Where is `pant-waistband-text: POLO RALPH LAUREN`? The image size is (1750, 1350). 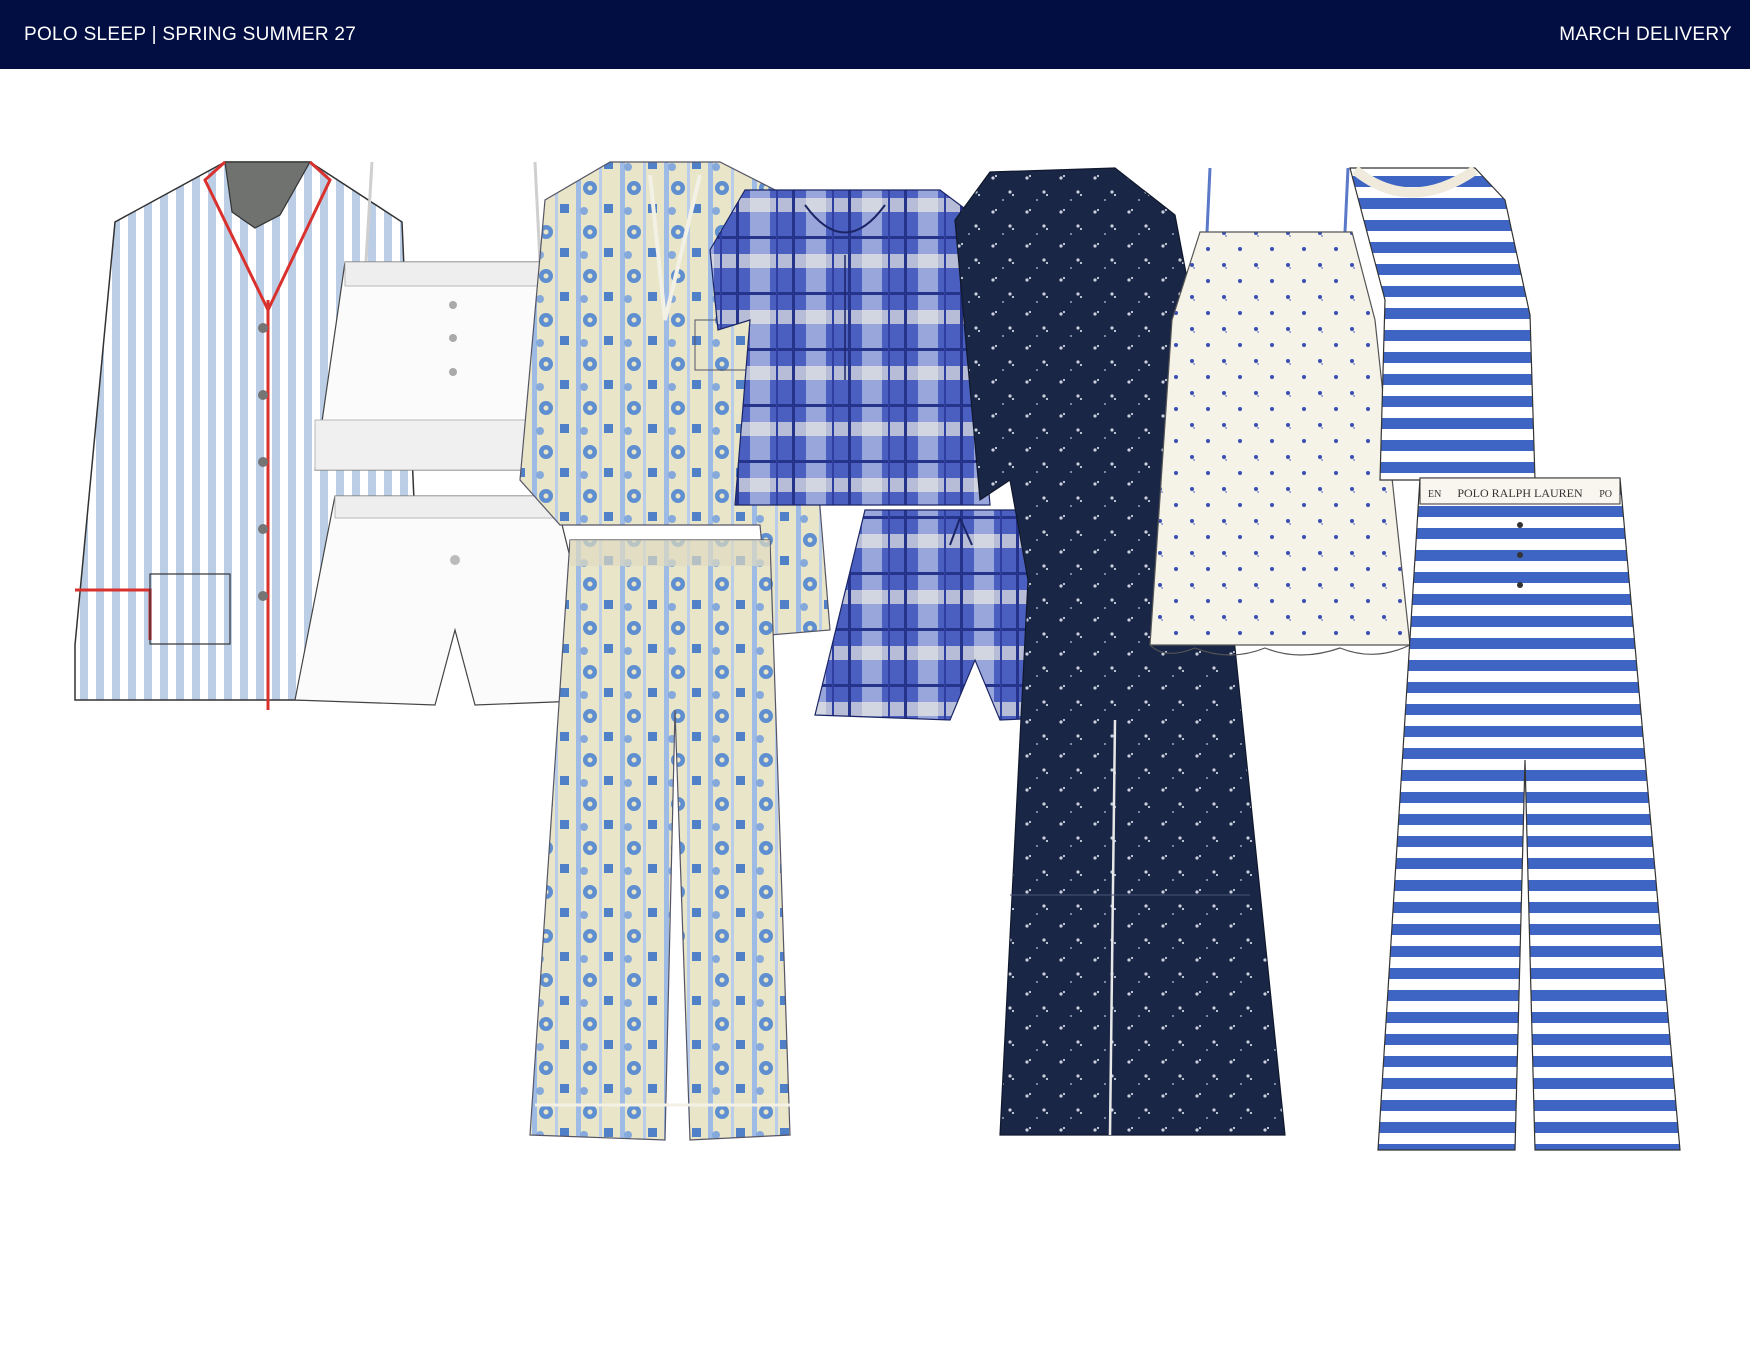
pant-waistband-text: POLO RALPH LAUREN is located at coordinates (1520, 493).